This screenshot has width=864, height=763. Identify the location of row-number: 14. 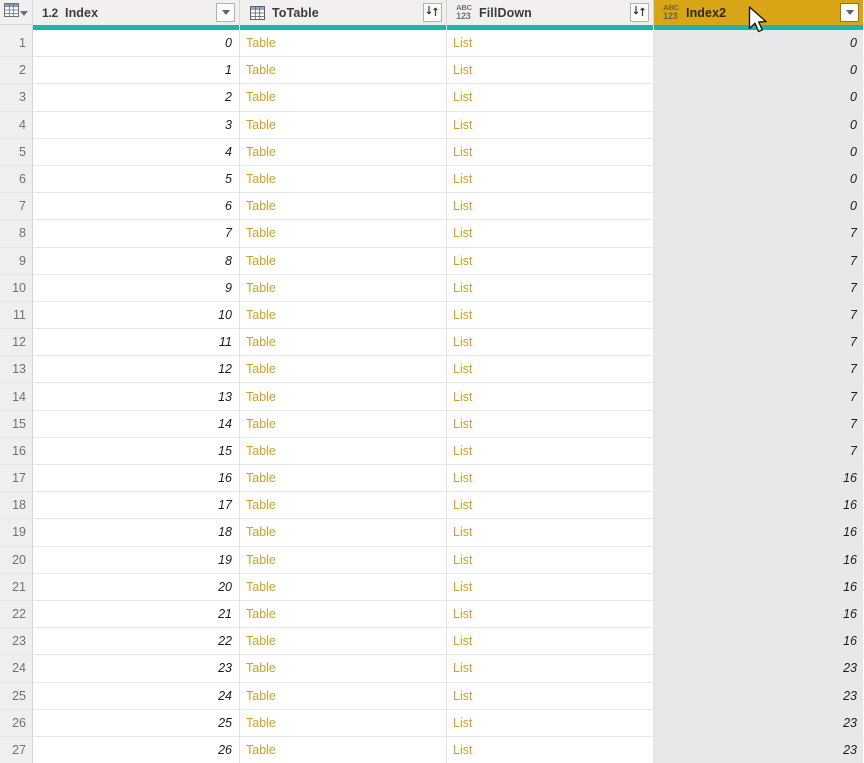
(16, 396).